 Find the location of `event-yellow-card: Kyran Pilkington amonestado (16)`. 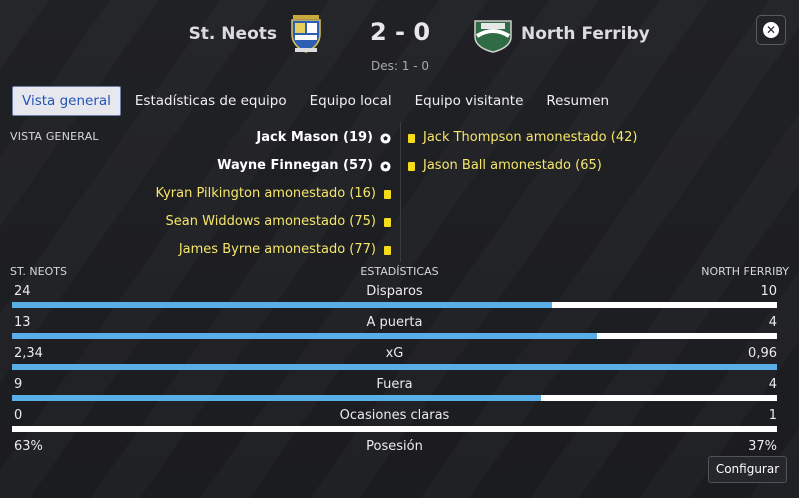

event-yellow-card: Kyran Pilkington amonestado (16) is located at coordinates (273, 194).